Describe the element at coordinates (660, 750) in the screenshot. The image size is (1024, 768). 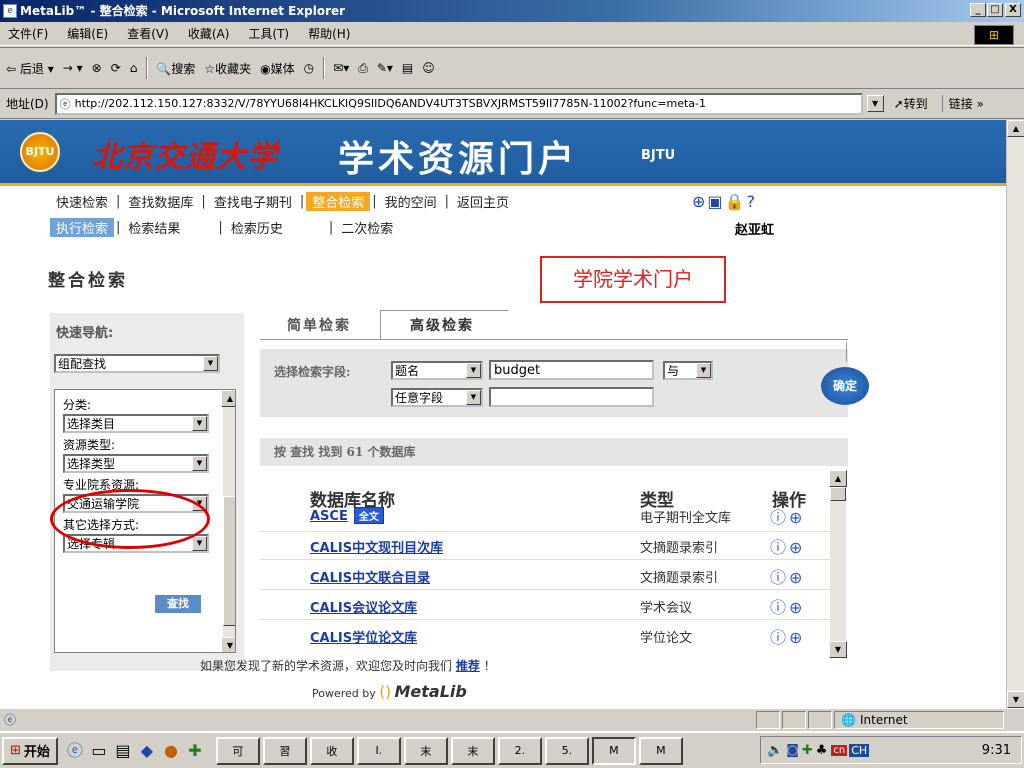
I see `taskbar-item: M` at that location.